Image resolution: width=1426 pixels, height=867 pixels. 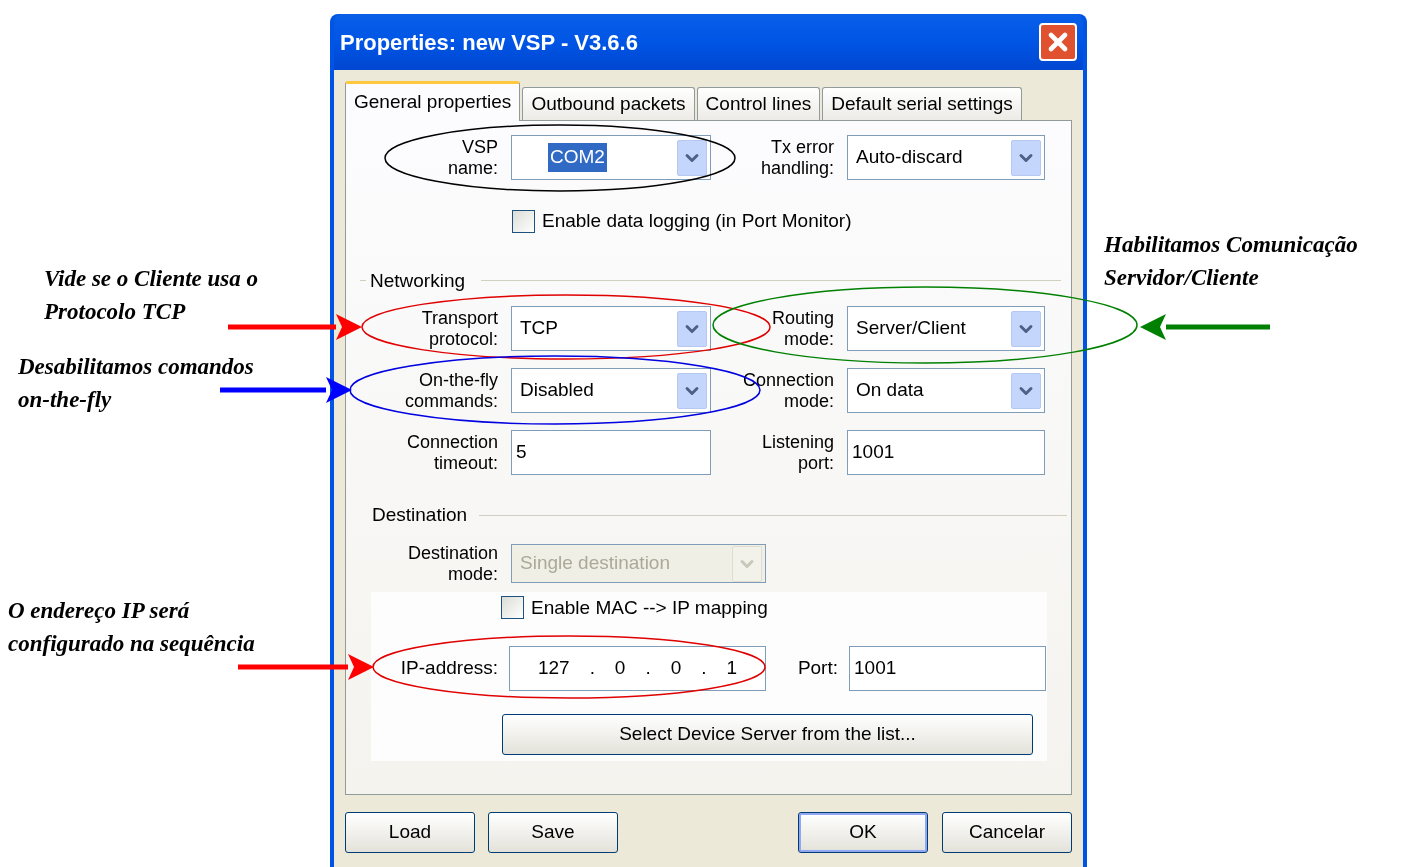 I want to click on field-value: Disabled, so click(x=557, y=390).